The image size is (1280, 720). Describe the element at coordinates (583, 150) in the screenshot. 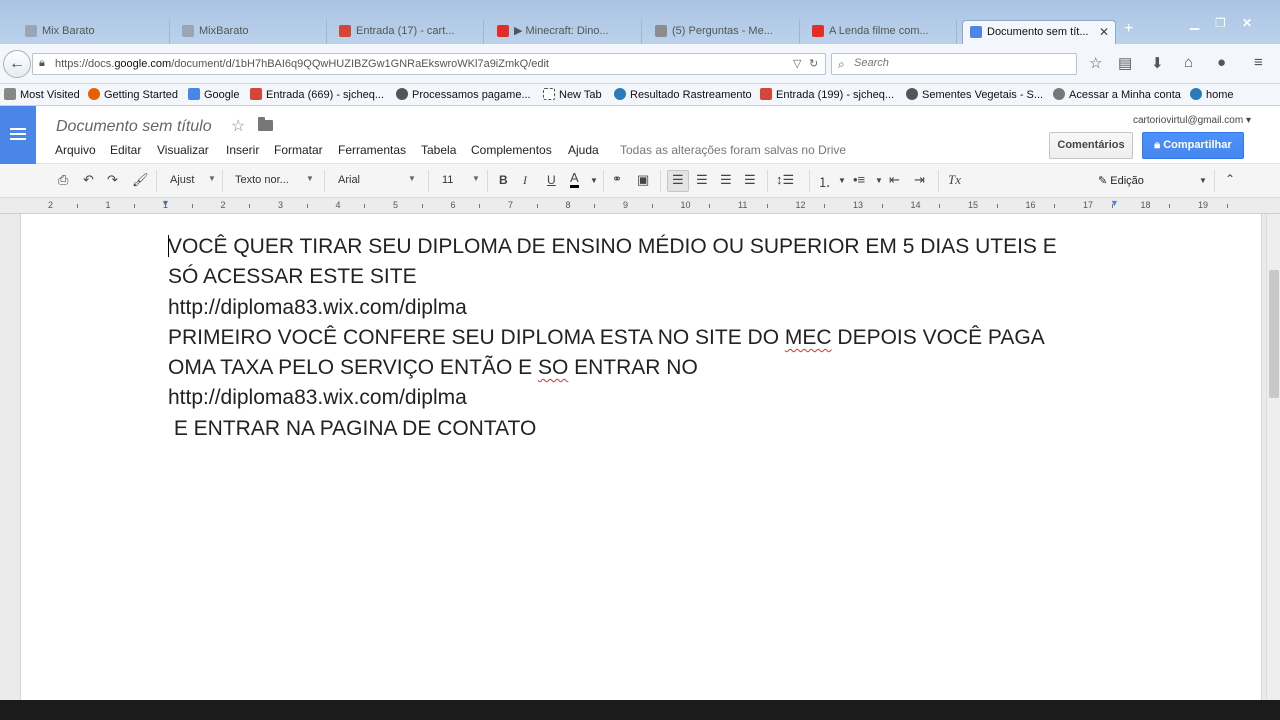

I see `menu-ajuda: Ajuda` at that location.